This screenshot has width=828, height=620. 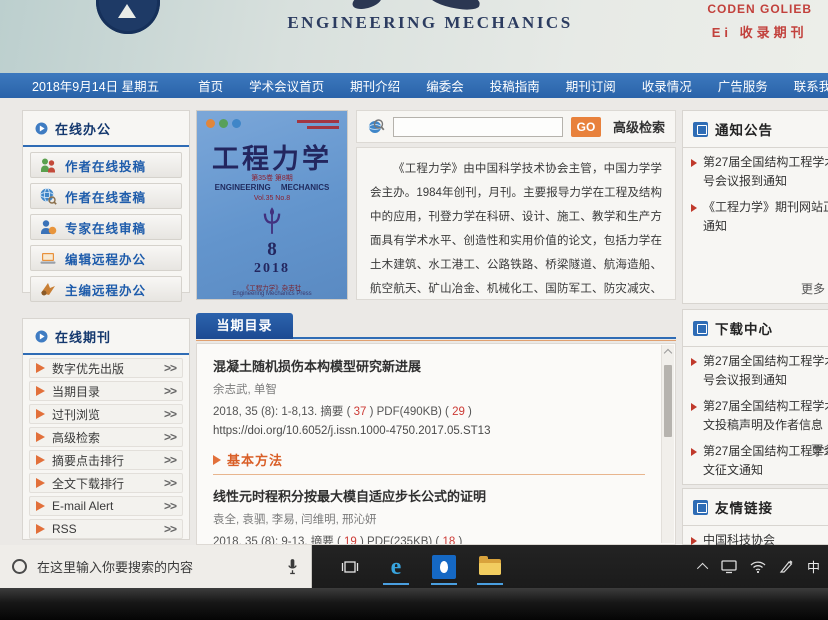 What do you see at coordinates (83, 337) in the screenshot?
I see `online-journal-title: 在线期刊` at bounding box center [83, 337].